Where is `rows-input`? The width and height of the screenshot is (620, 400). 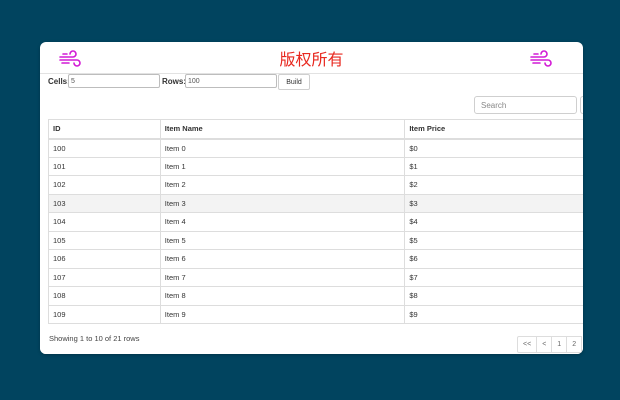
rows-input is located at coordinates (231, 81).